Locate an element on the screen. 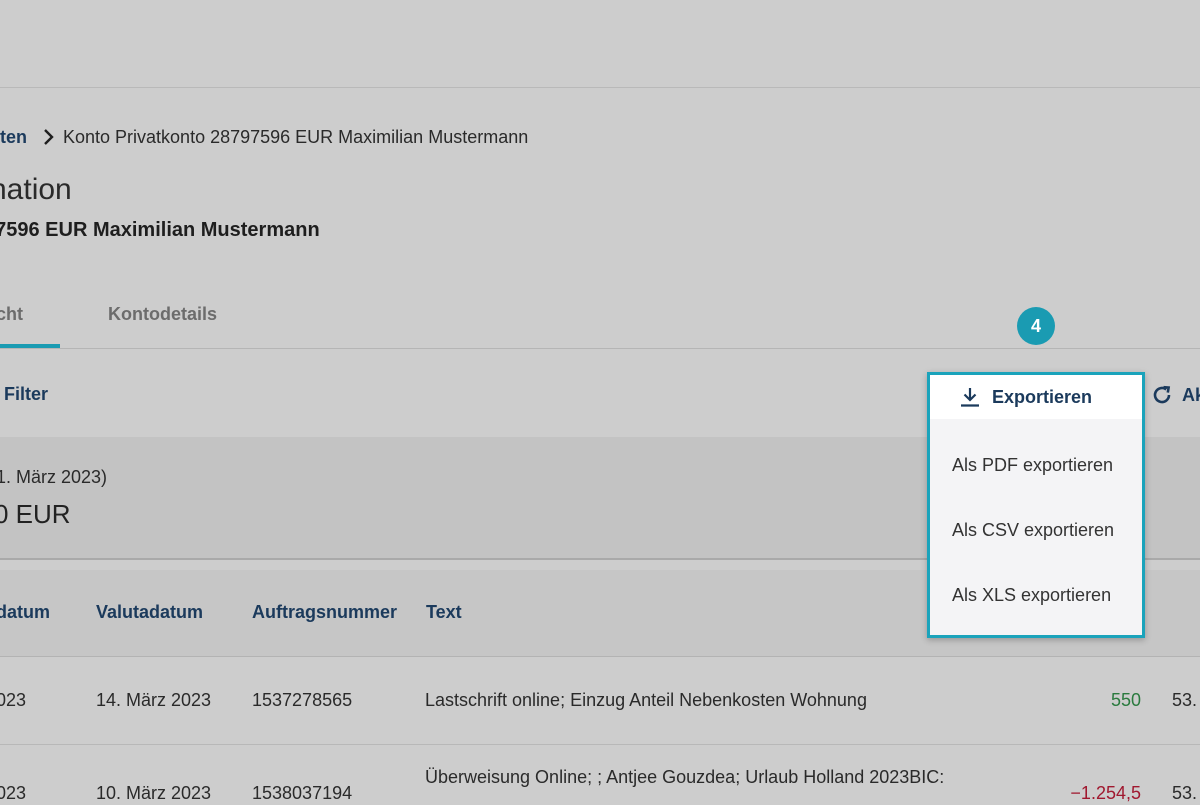 The width and height of the screenshot is (1200, 805). export-pdf-option: Als PDF exportieren is located at coordinates (1032, 465).